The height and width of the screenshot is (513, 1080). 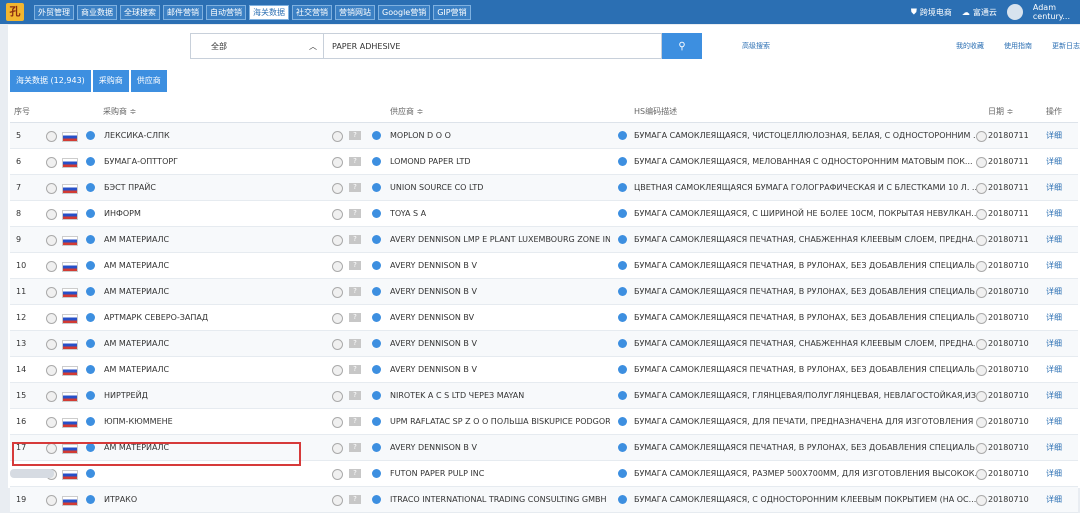 What do you see at coordinates (126, 395) in the screenshot?
I see `buyer-name: НИРТРЕЙД` at bounding box center [126, 395].